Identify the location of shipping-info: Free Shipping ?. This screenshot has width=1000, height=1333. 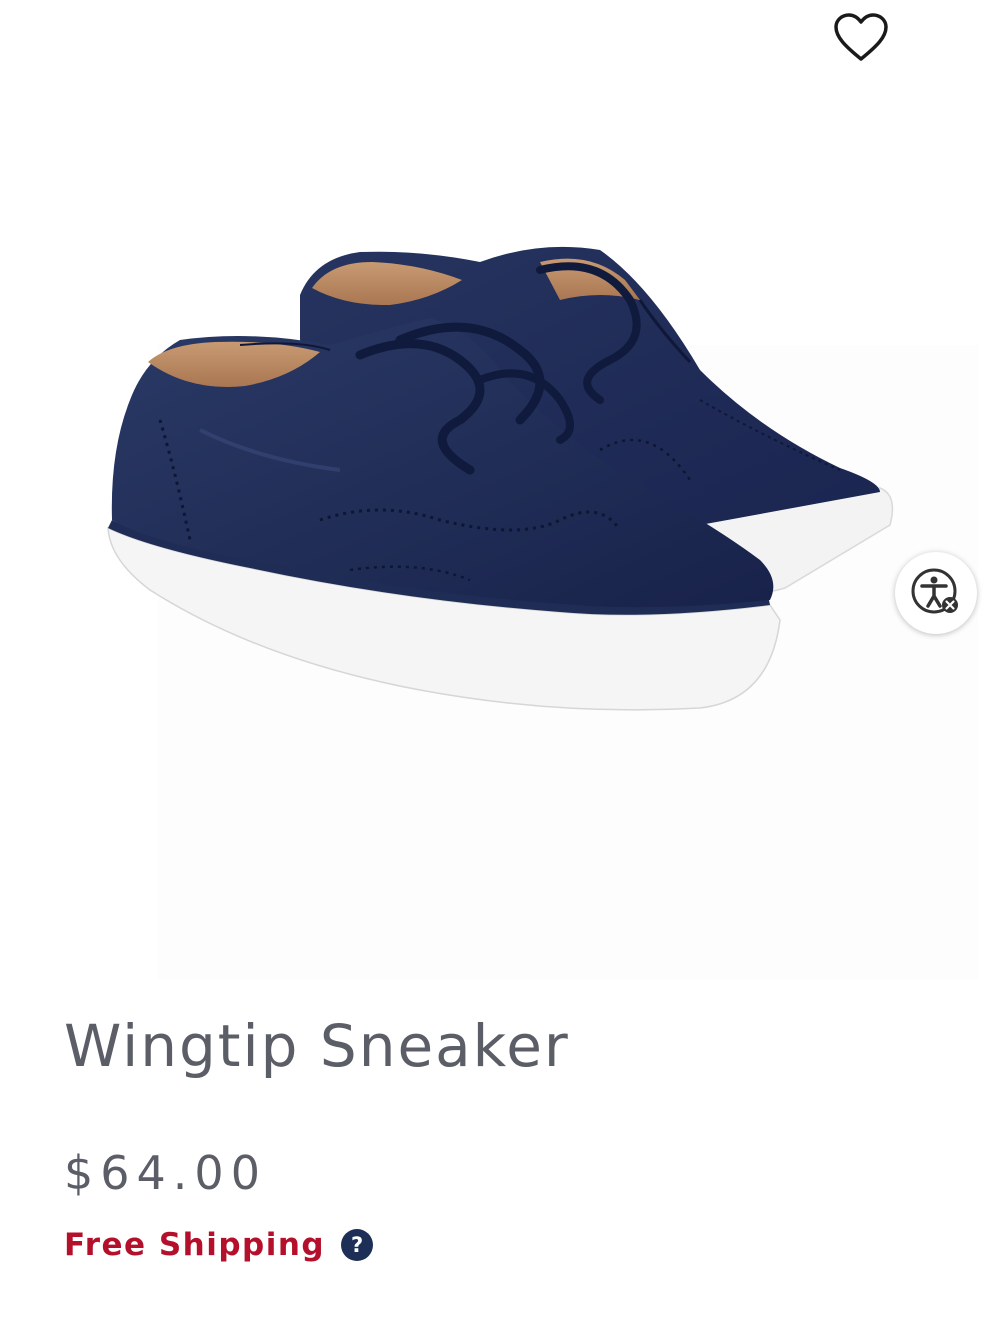
(219, 1245).